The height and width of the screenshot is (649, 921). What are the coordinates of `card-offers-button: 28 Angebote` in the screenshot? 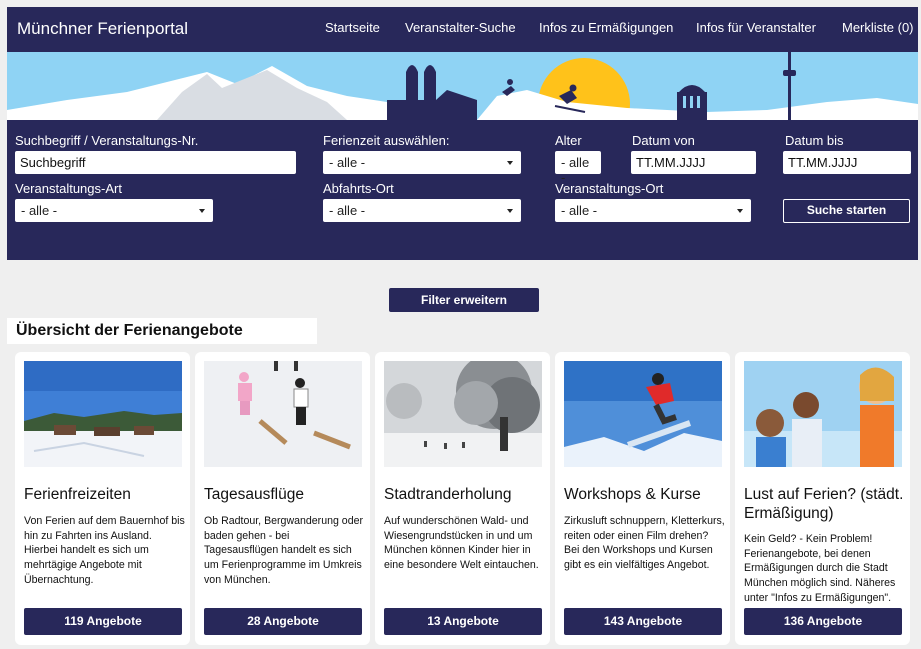 It's located at (283, 621).